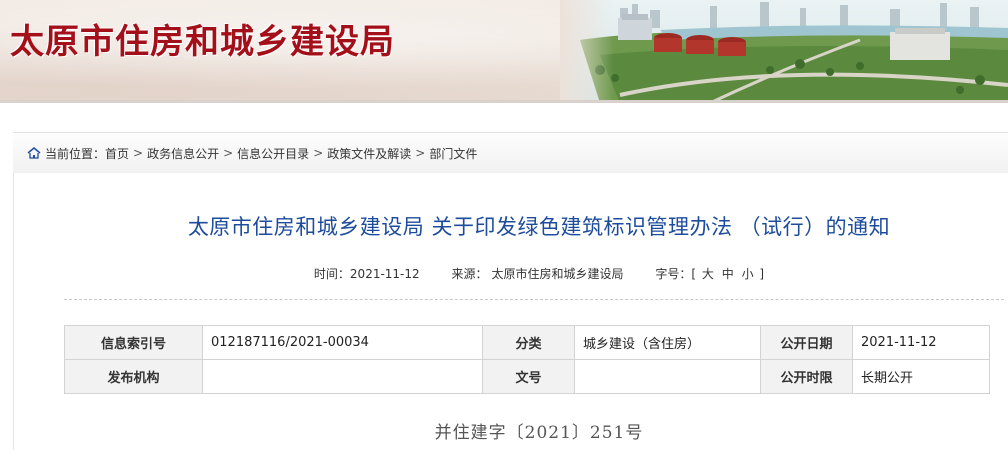  What do you see at coordinates (921, 342) in the screenshot?
I see `publish-date-value: 2021-11-12` at bounding box center [921, 342].